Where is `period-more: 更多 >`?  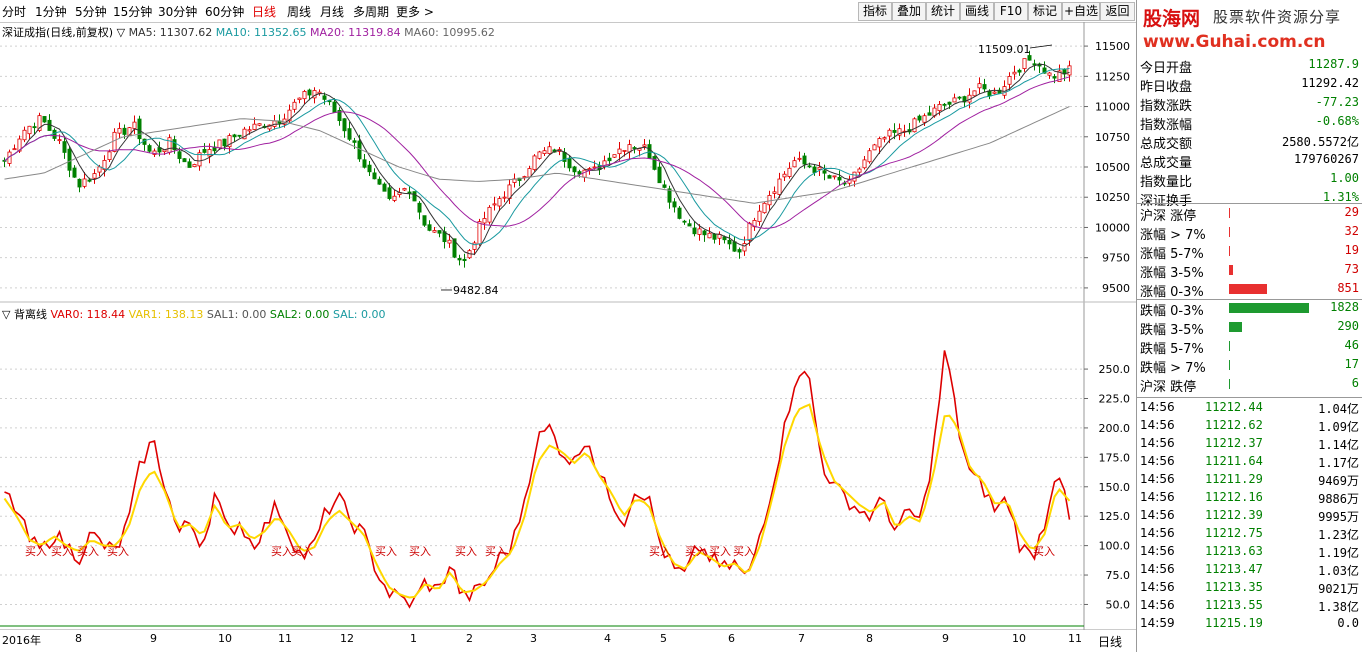
period-more: 更多 > is located at coordinates (415, 11).